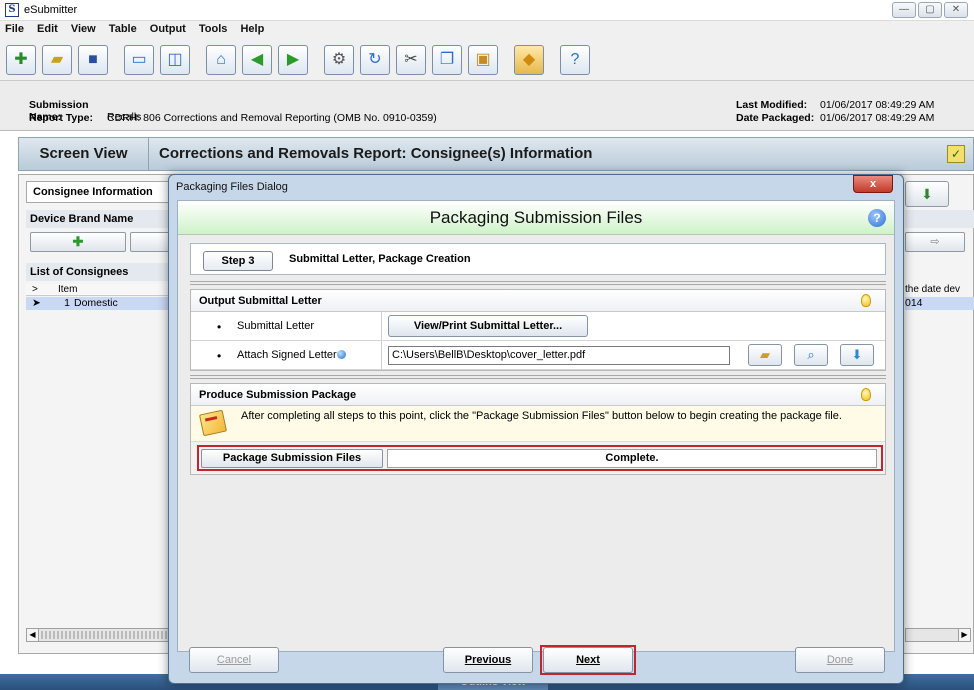 The width and height of the screenshot is (974, 690). I want to click on table-header: > Item, so click(99, 290).